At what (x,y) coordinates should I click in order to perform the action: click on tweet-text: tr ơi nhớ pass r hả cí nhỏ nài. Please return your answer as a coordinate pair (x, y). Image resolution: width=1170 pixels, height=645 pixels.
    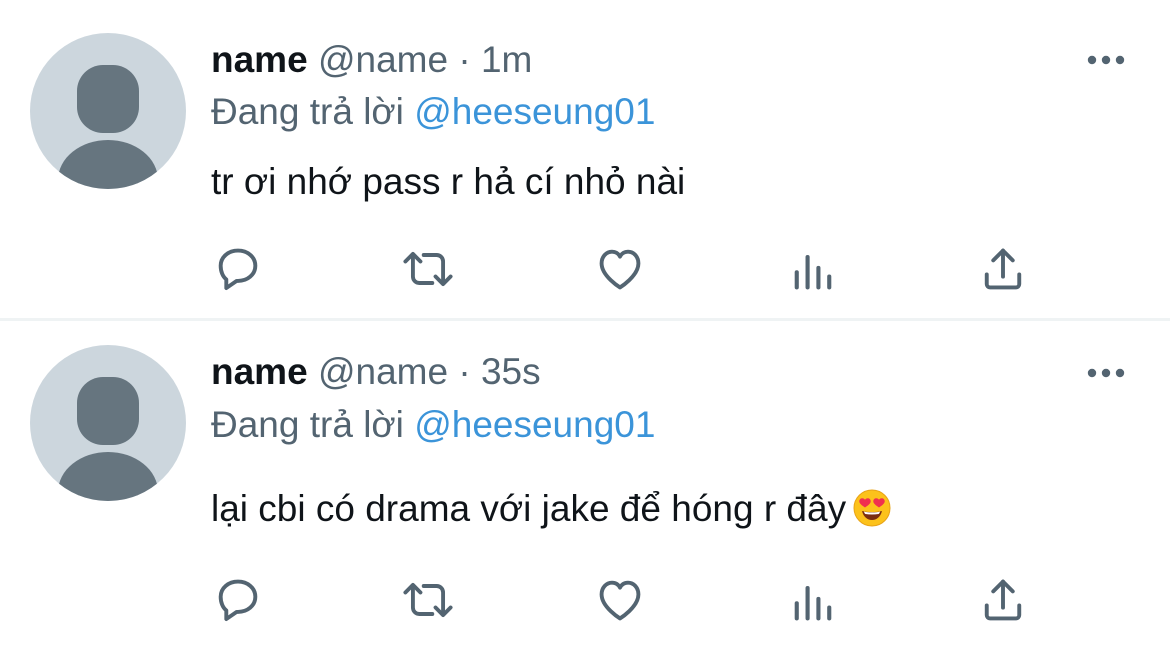
    Looking at the image, I should click on (448, 181).